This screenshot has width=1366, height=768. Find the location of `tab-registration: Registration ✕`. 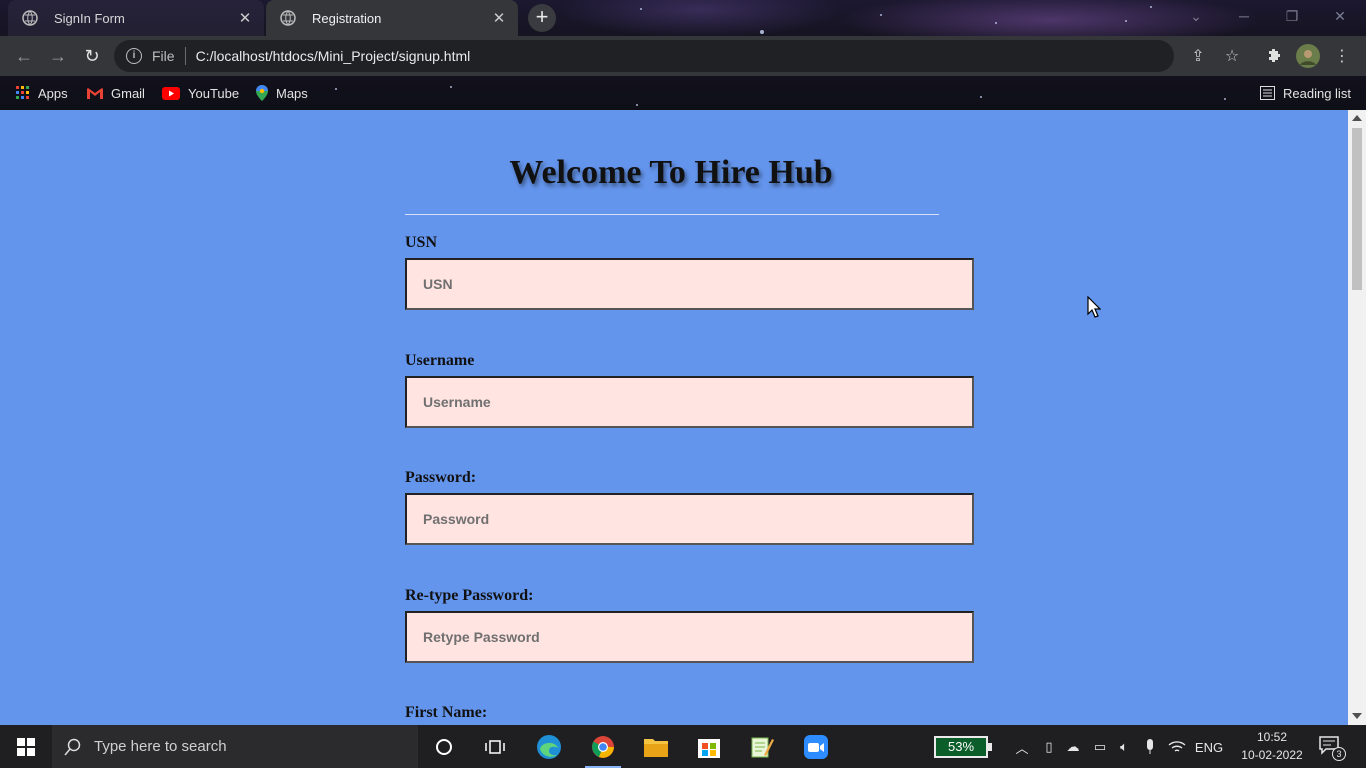

tab-registration: Registration ✕ is located at coordinates (392, 18).